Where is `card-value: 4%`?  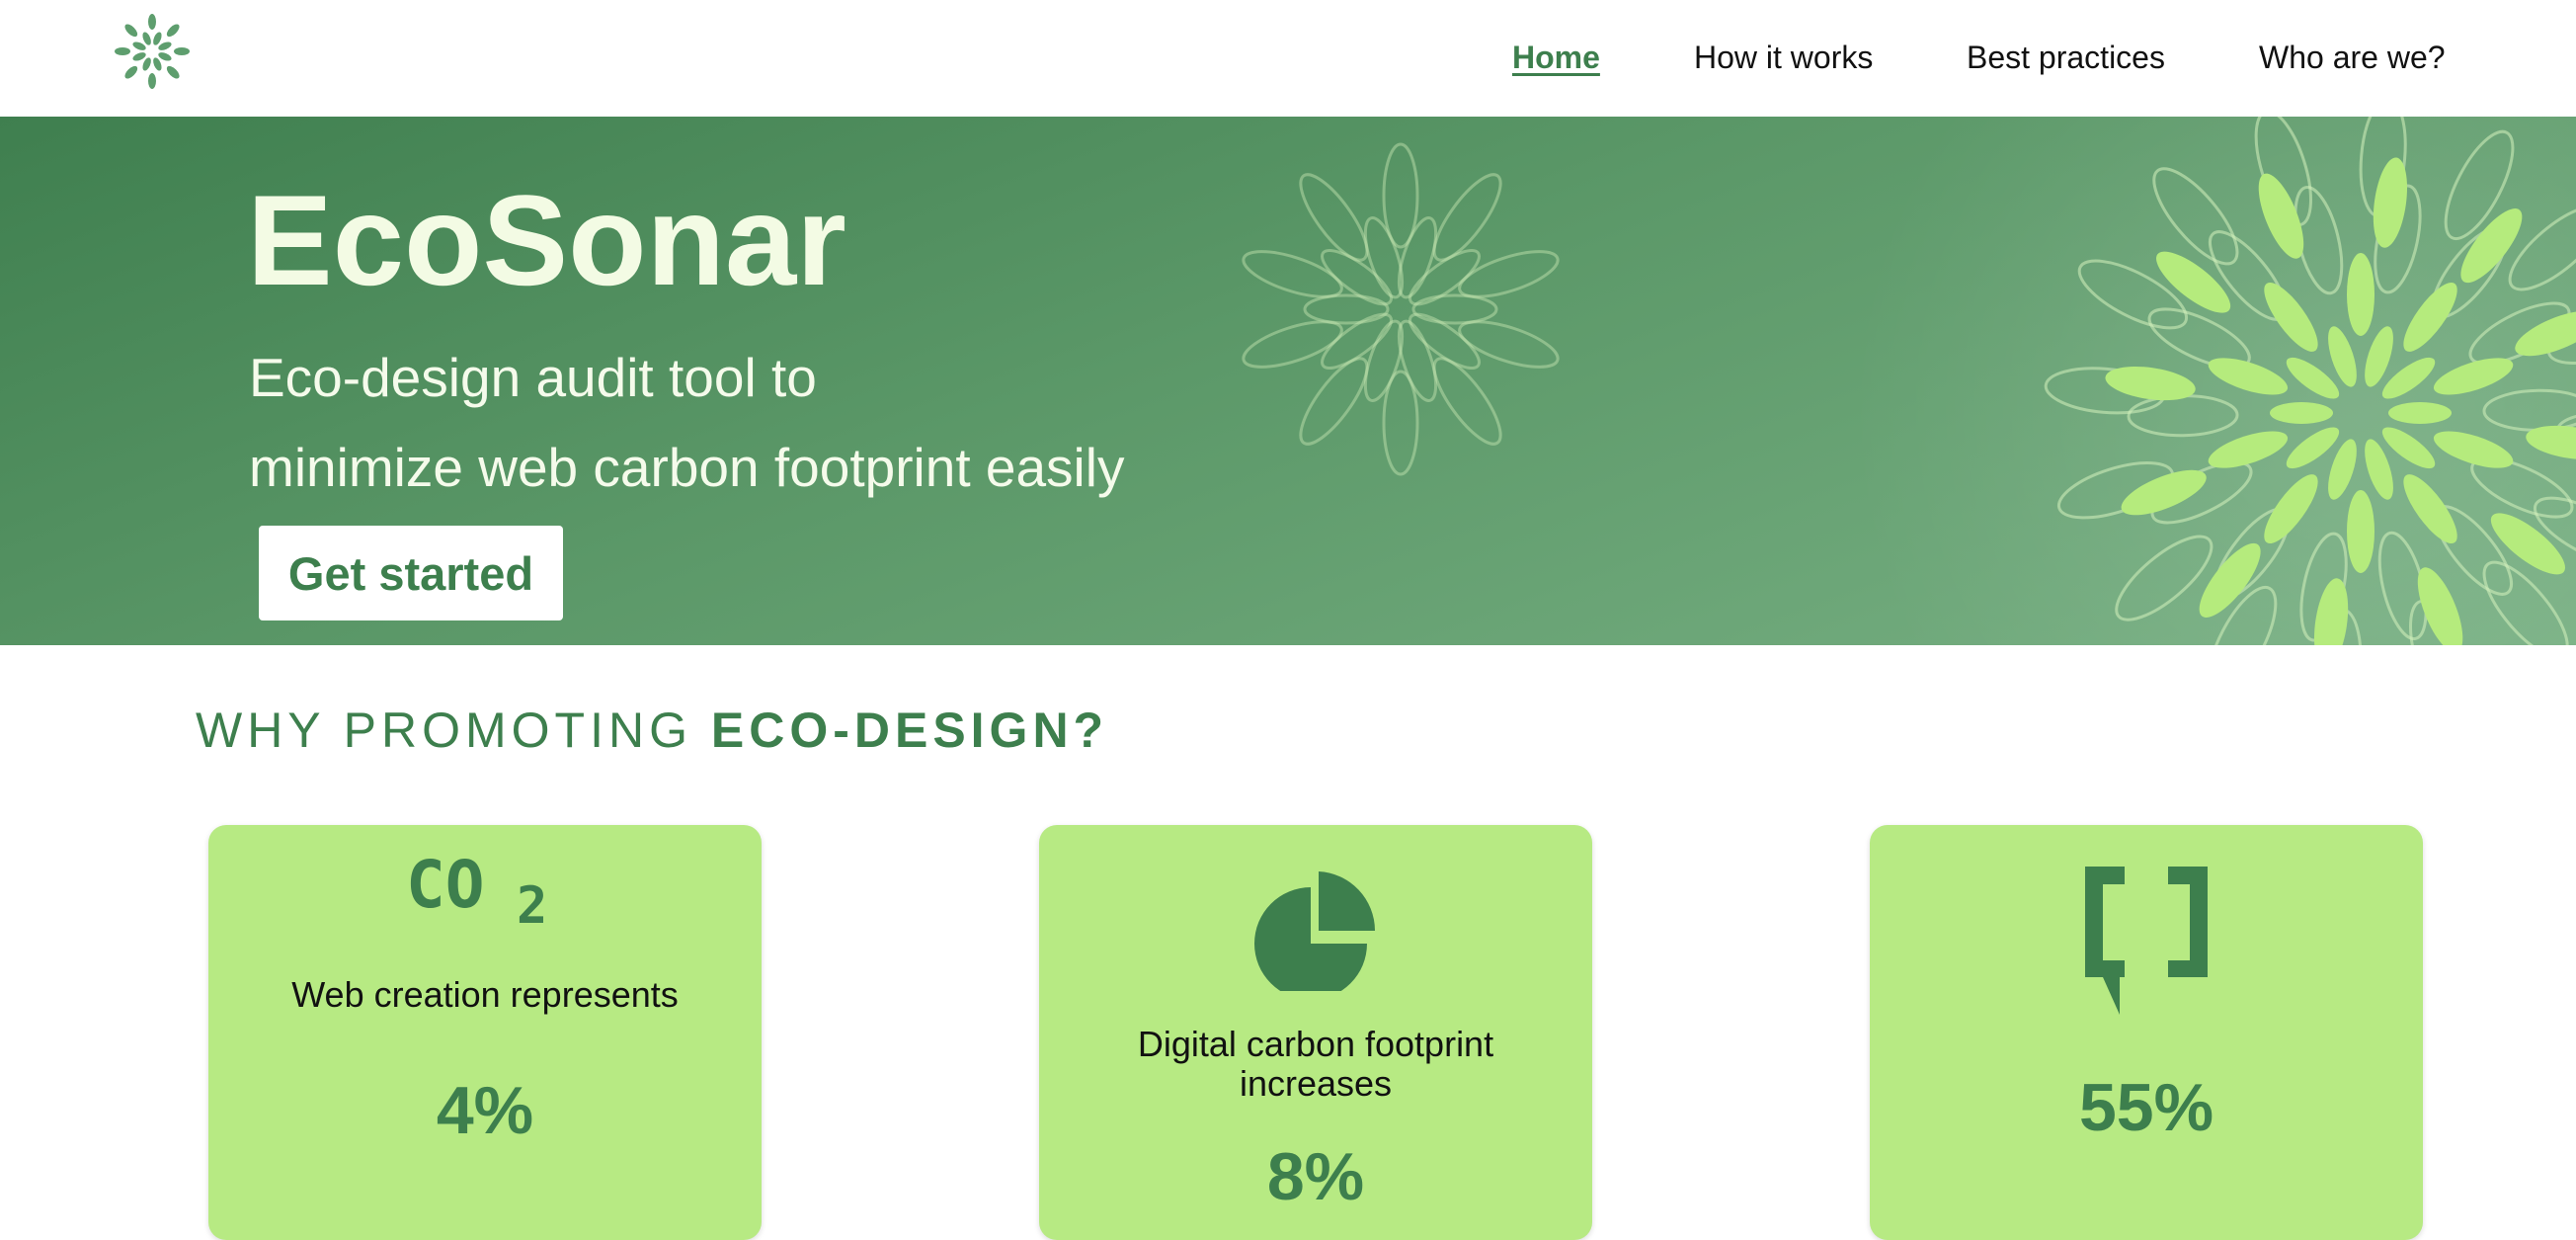
card-value: 4% is located at coordinates (485, 1111).